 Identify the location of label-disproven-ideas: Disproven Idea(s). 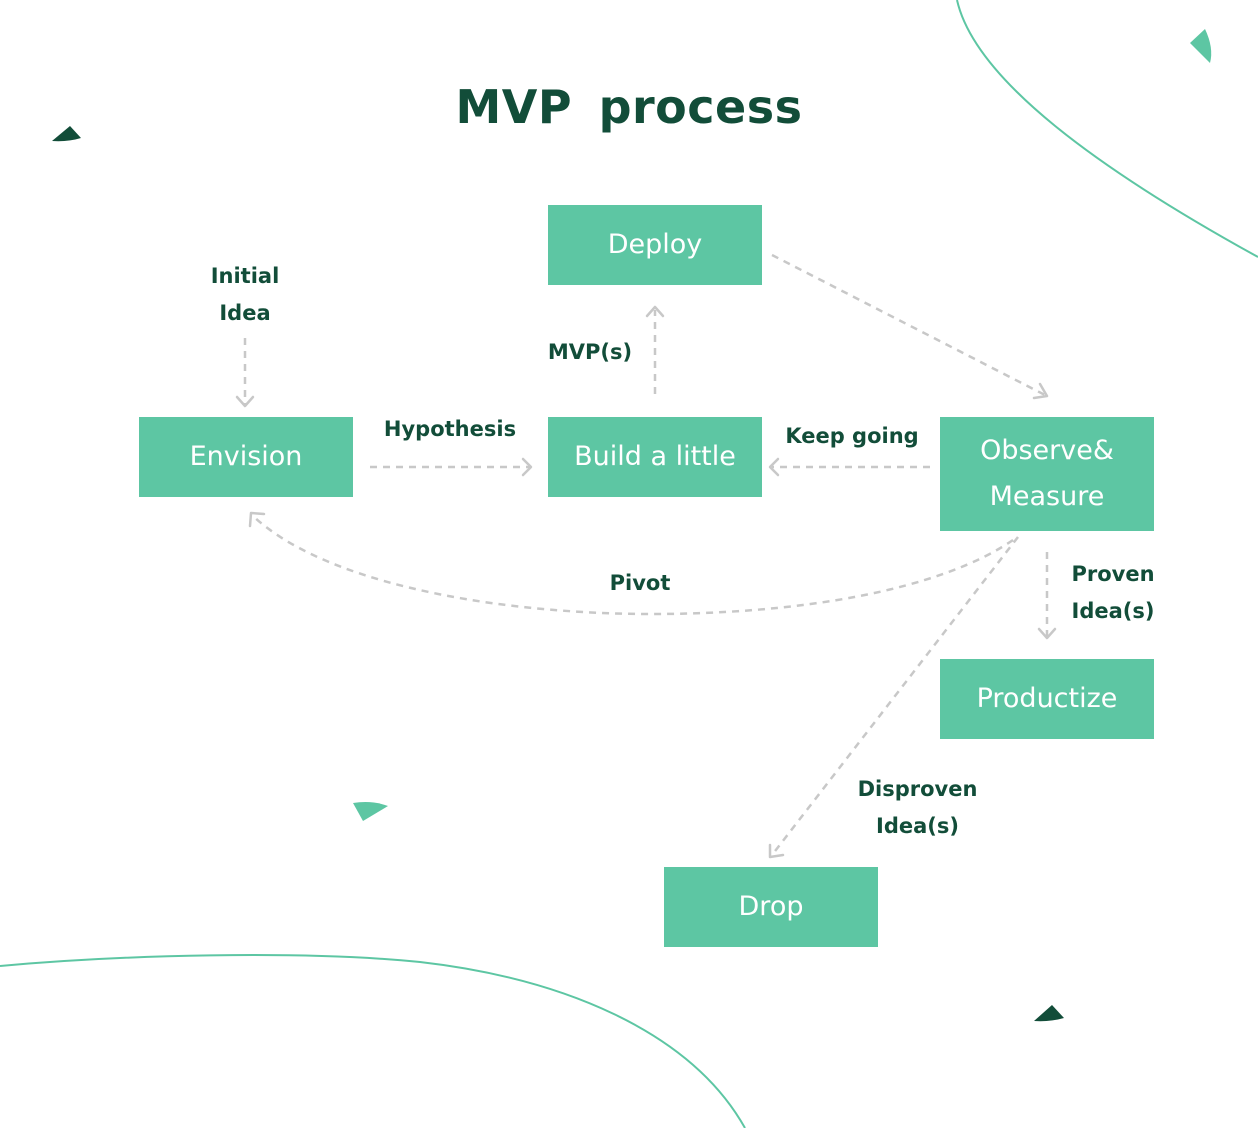
(917, 808).